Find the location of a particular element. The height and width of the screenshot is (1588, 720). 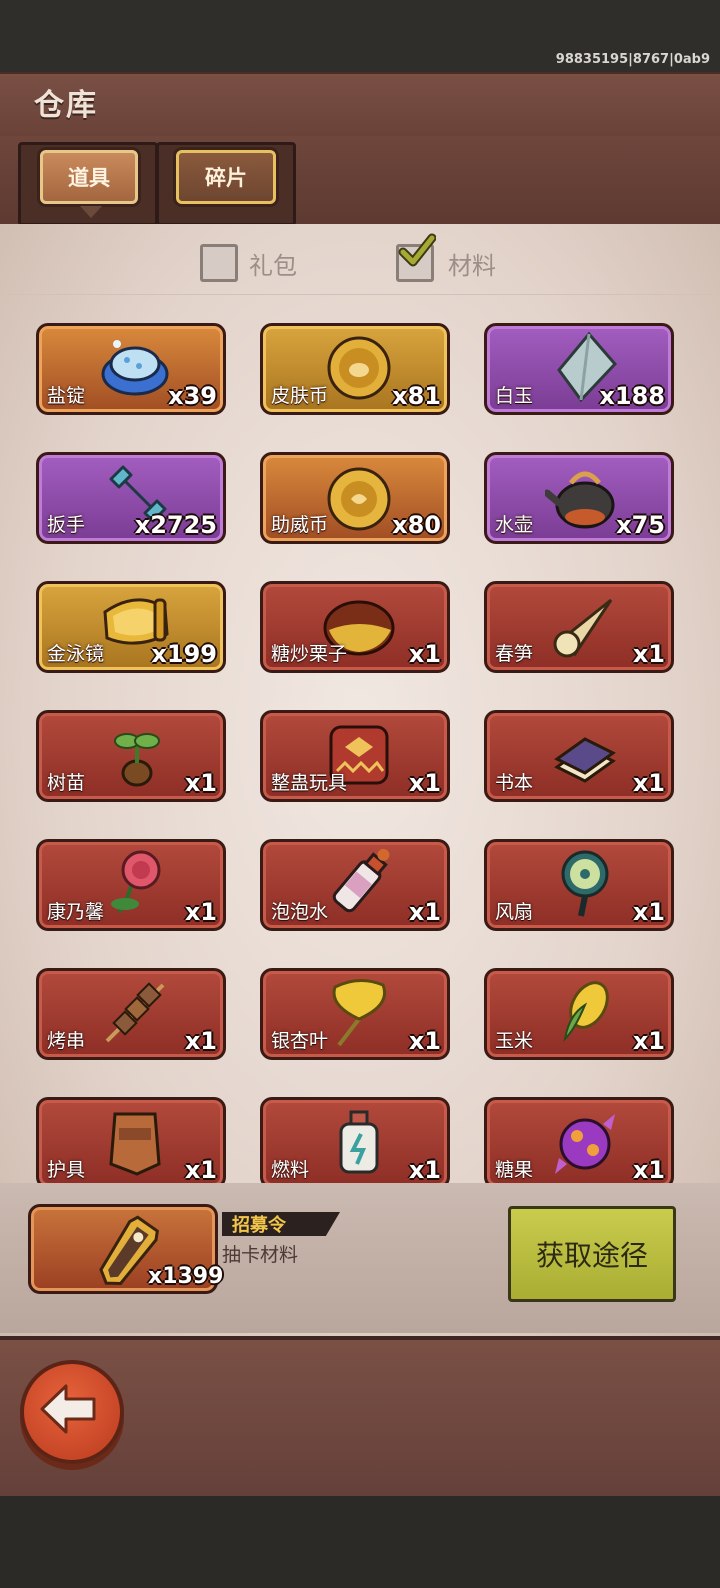

kettle-icon is located at coordinates (580, 500).